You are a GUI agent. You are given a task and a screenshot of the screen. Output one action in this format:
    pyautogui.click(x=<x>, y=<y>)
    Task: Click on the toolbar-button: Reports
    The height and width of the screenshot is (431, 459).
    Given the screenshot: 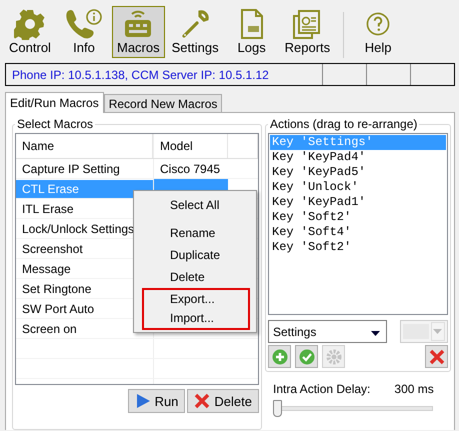 What is the action you would take?
    pyautogui.click(x=308, y=32)
    